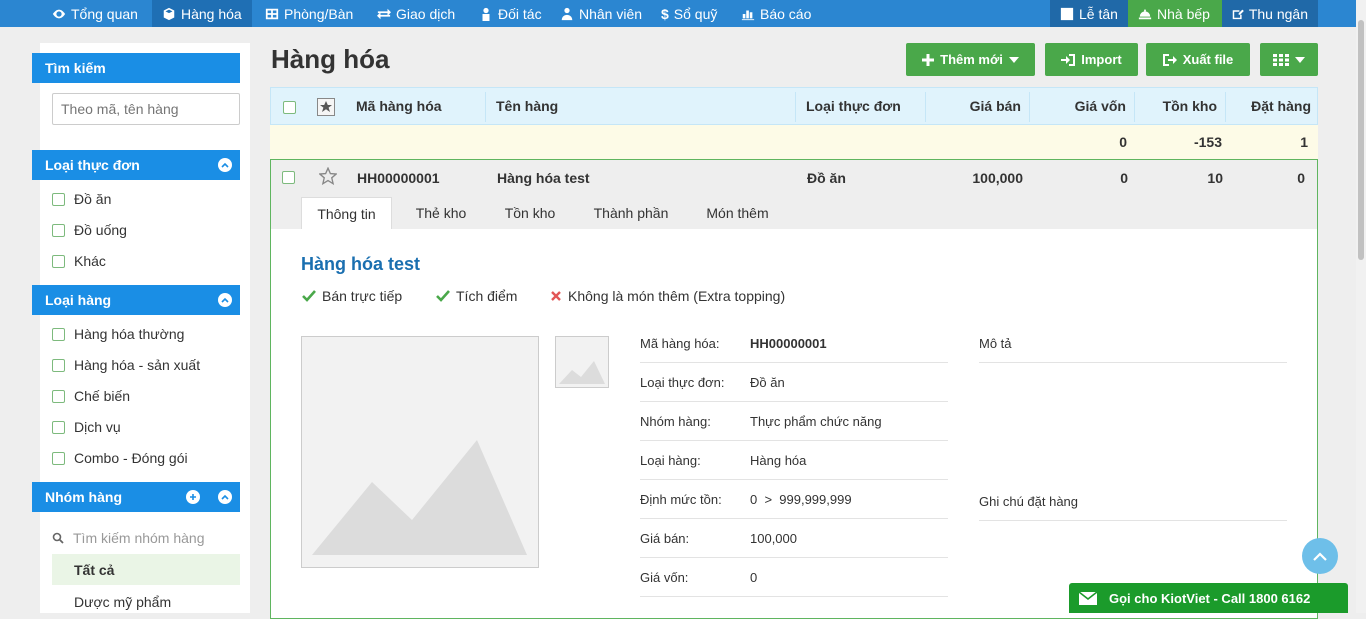 Image resolution: width=1366 pixels, height=619 pixels. I want to click on nav-transactions: Giao dịch, so click(416, 13).